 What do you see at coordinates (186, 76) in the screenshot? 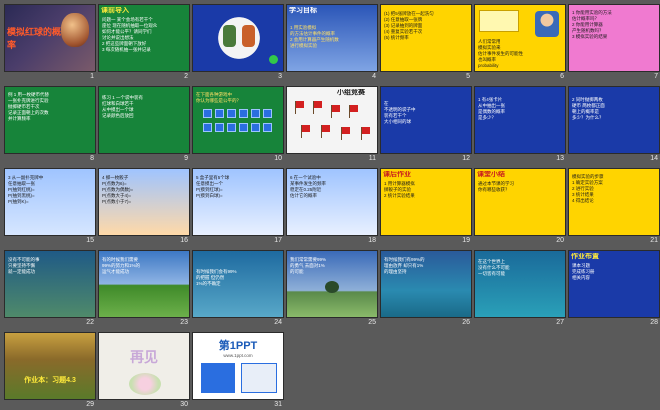
I see `slide-number-2: 2` at bounding box center [186, 76].